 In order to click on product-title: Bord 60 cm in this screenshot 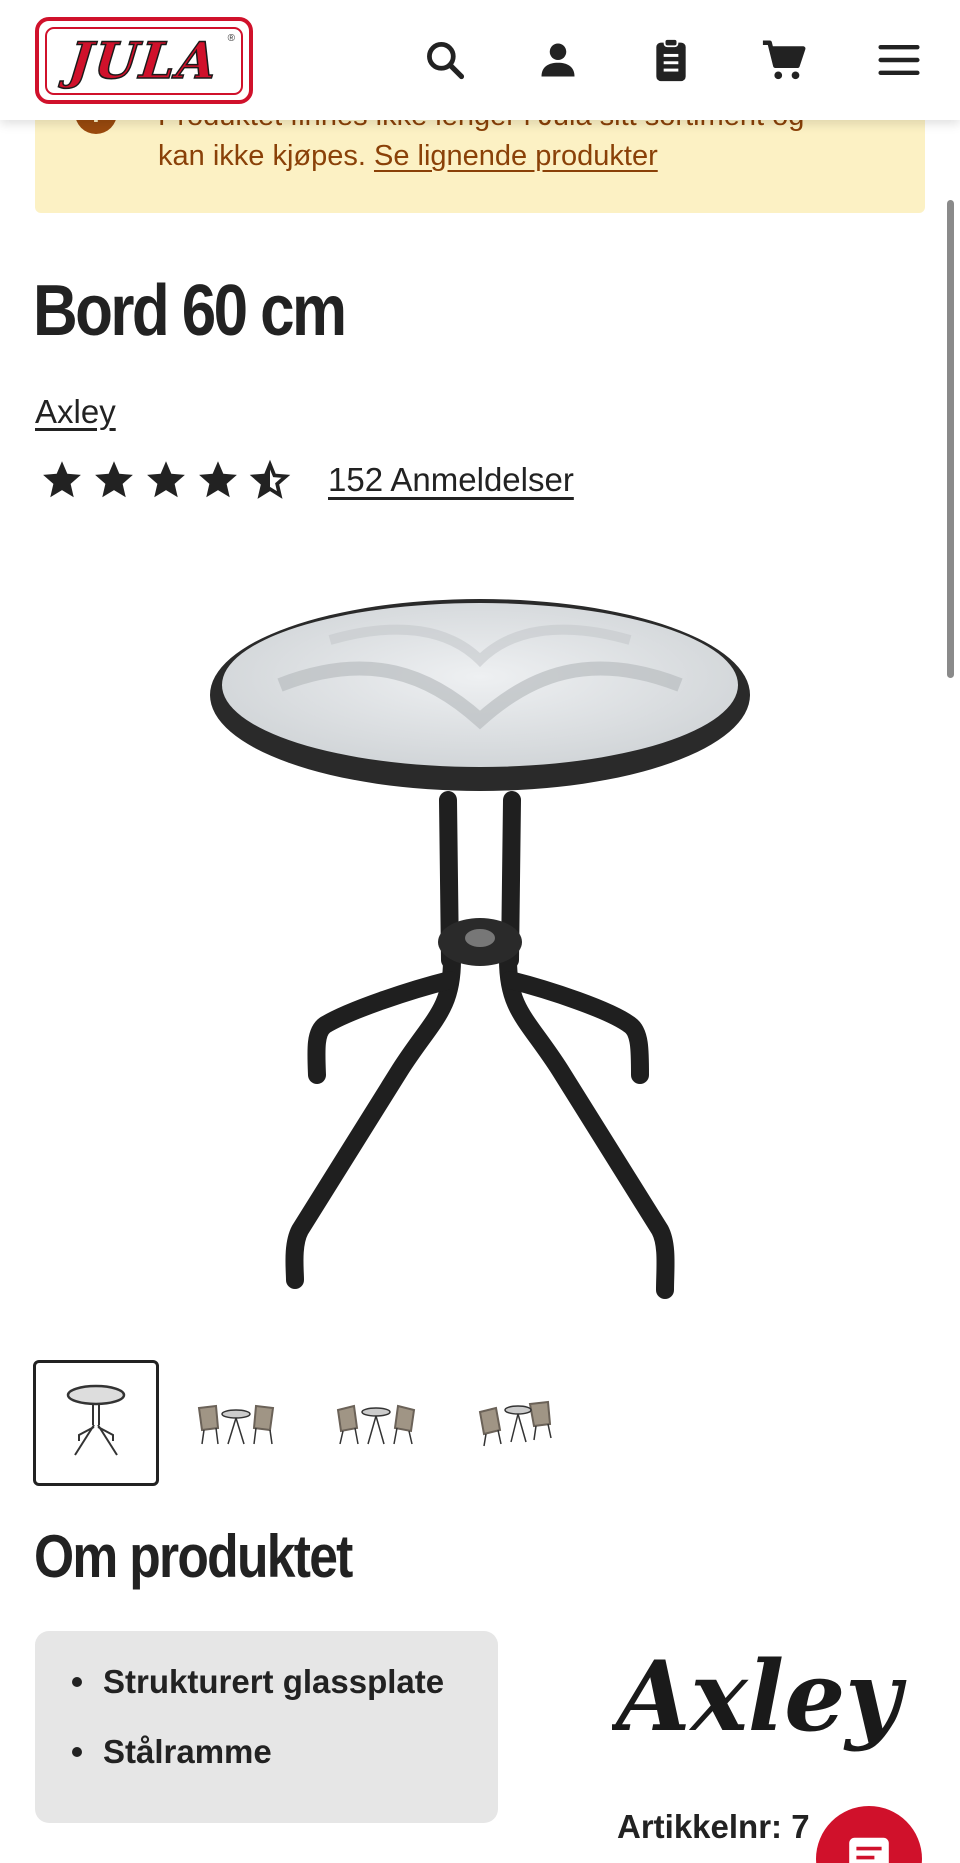, I will do `click(190, 311)`.